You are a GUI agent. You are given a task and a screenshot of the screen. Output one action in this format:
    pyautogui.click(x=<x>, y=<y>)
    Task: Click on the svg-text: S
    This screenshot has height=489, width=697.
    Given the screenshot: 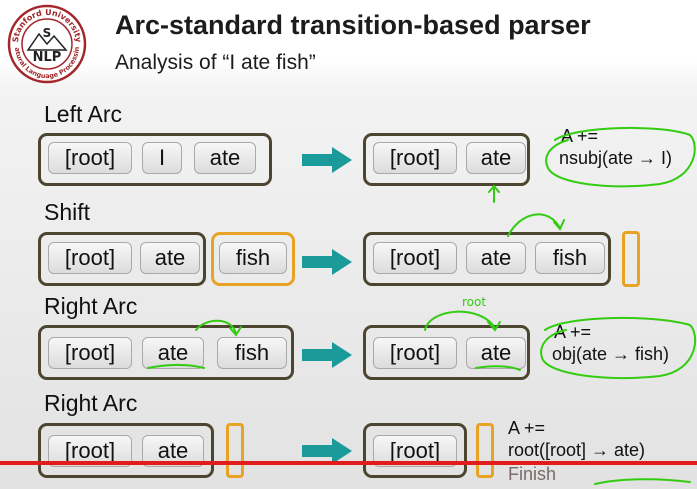 What is the action you would take?
    pyautogui.click(x=47, y=33)
    